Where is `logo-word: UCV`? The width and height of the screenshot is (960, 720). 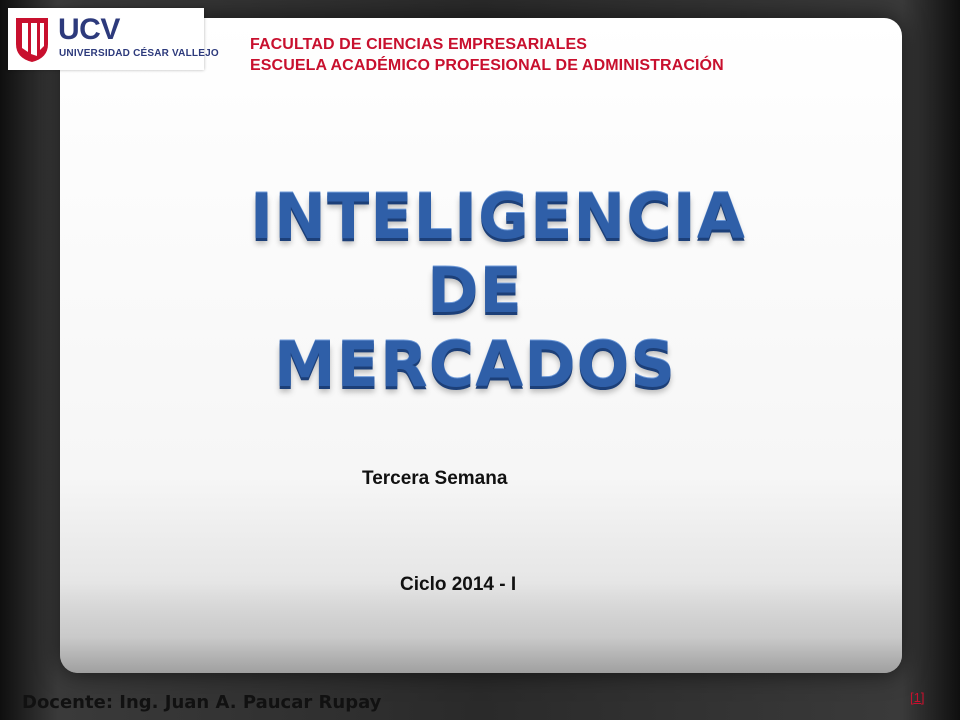 logo-word: UCV is located at coordinates (89, 29).